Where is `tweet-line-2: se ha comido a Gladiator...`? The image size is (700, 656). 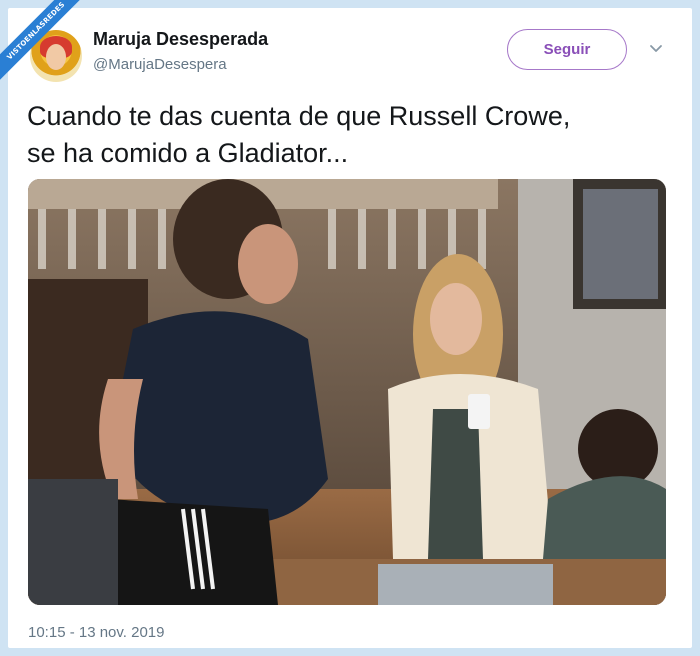
tweet-line-2: se ha comido a Gladiator... is located at coordinates (188, 153).